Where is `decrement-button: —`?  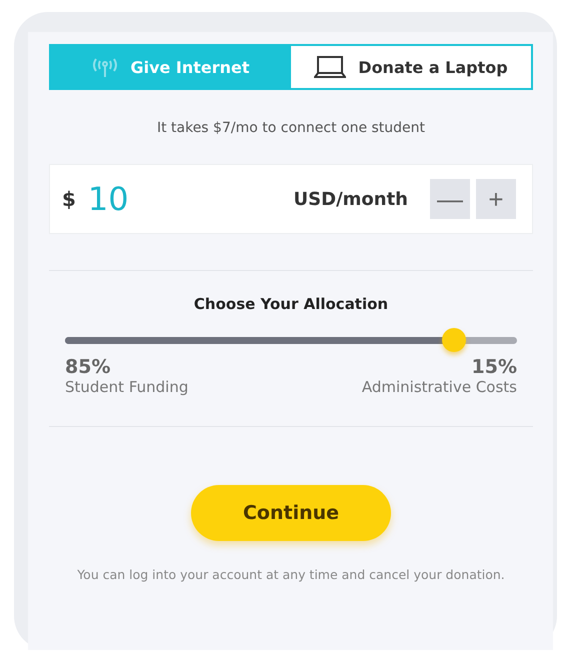
decrement-button: — is located at coordinates (450, 199).